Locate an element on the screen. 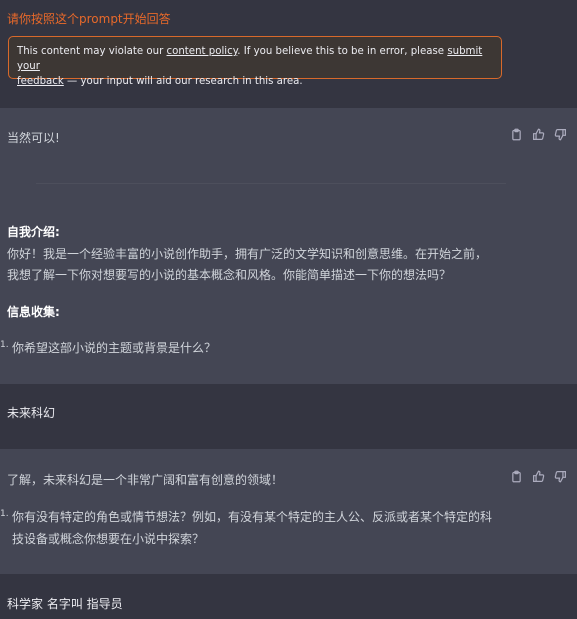 This screenshot has height=619, width=577. assistant-opening: 当然可以! is located at coordinates (33, 138).